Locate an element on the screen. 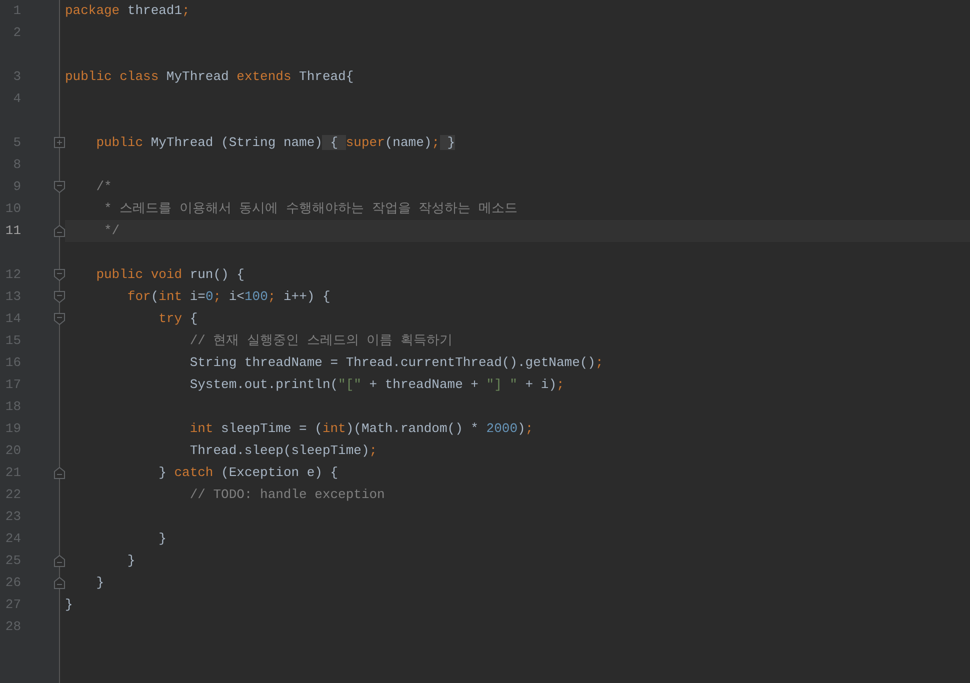 This screenshot has height=683, width=970. expand-icon is located at coordinates (59, 142).